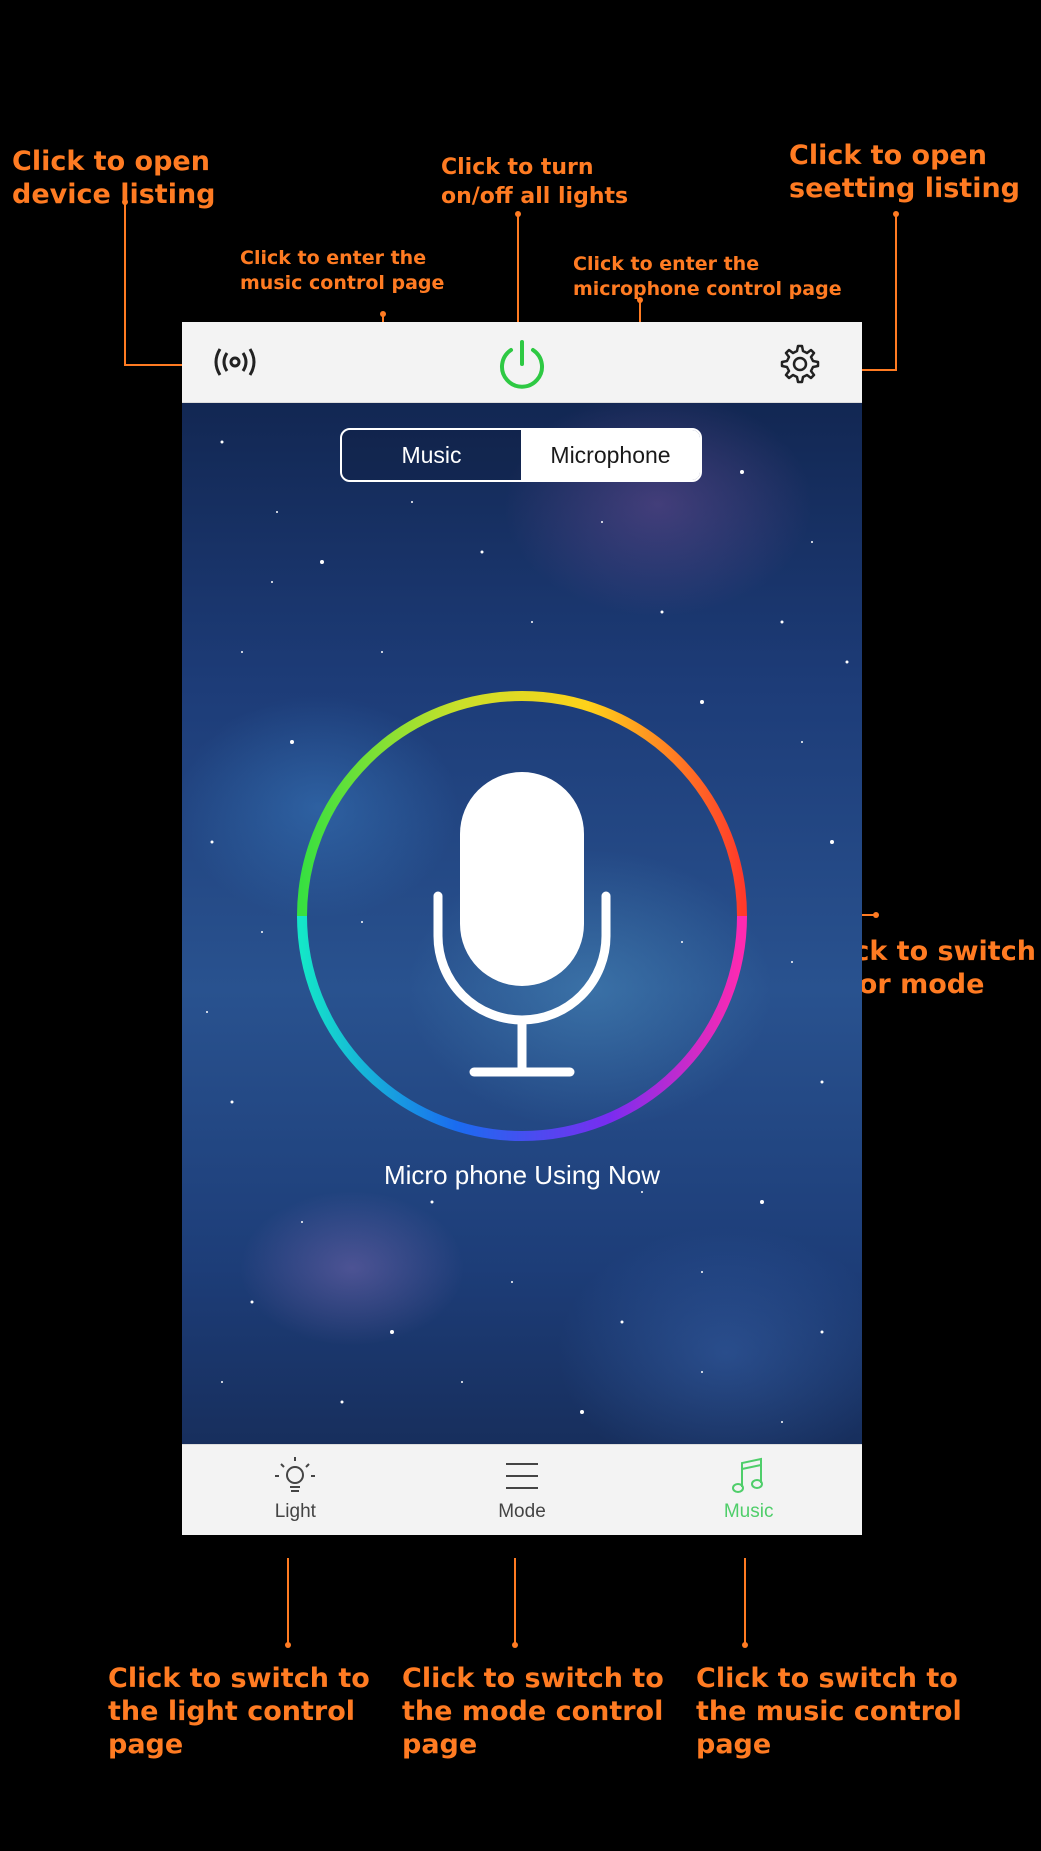  I want to click on microphone-icon, so click(522, 924).